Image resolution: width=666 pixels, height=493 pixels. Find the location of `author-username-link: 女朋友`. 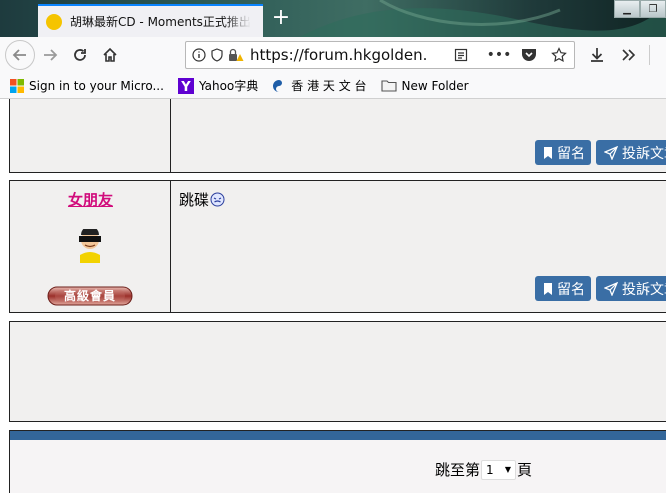

author-username-link: 女朋友 is located at coordinates (90, 199).